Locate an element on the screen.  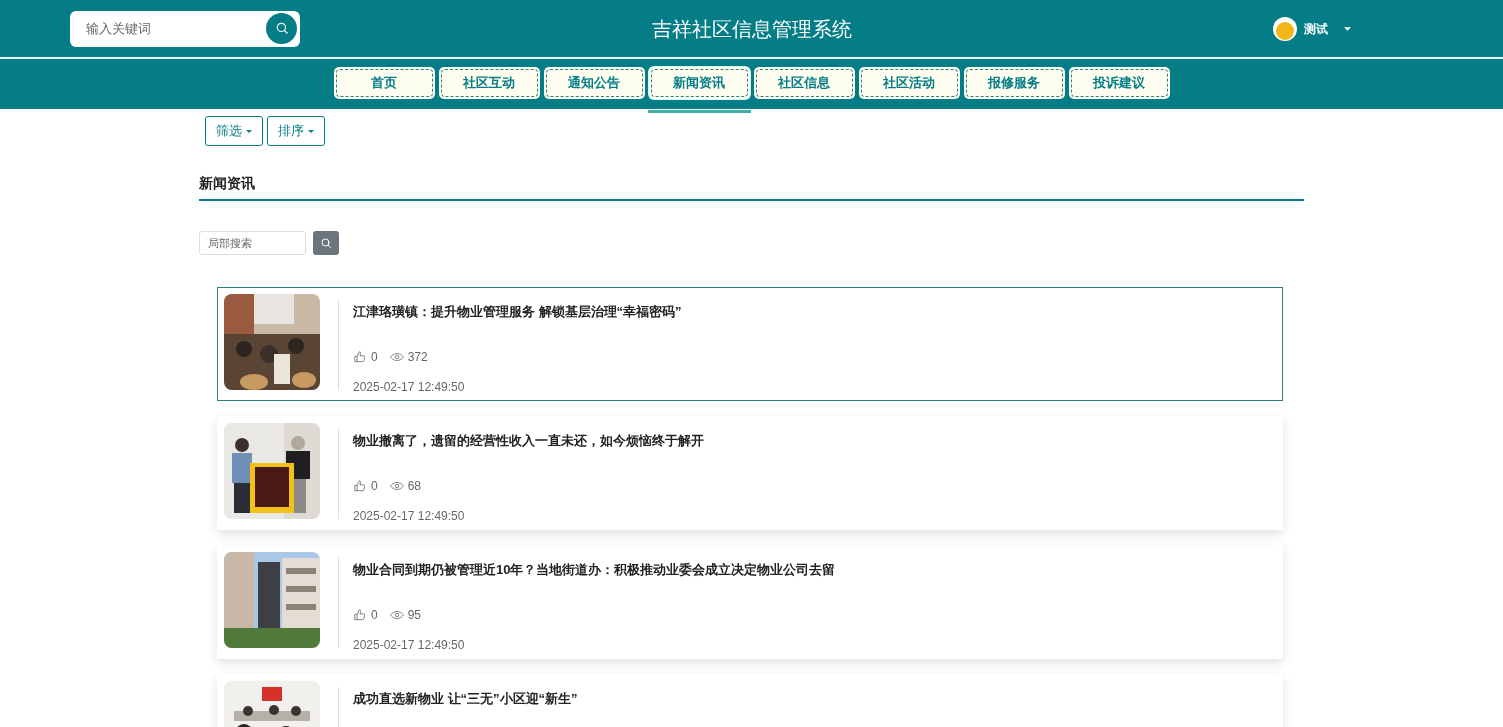
nav-tab: 通知公告 is located at coordinates (594, 83).